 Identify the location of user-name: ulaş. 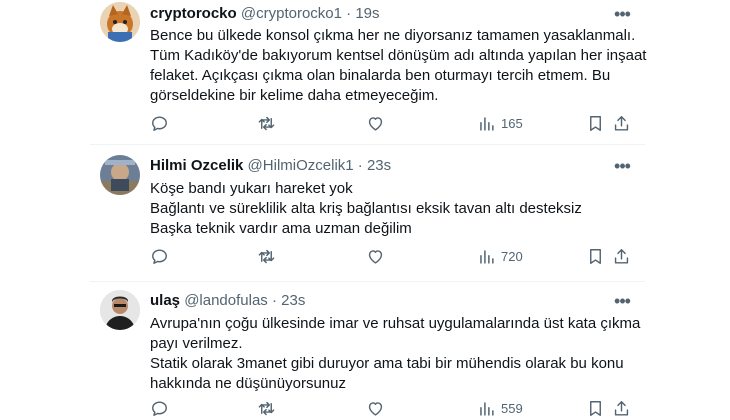
(165, 300).